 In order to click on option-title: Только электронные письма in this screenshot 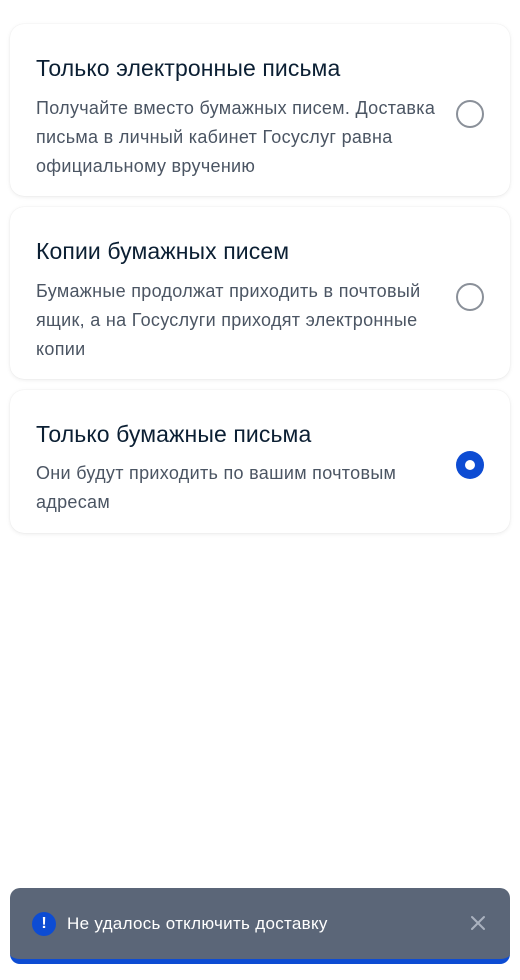, I will do `click(188, 68)`.